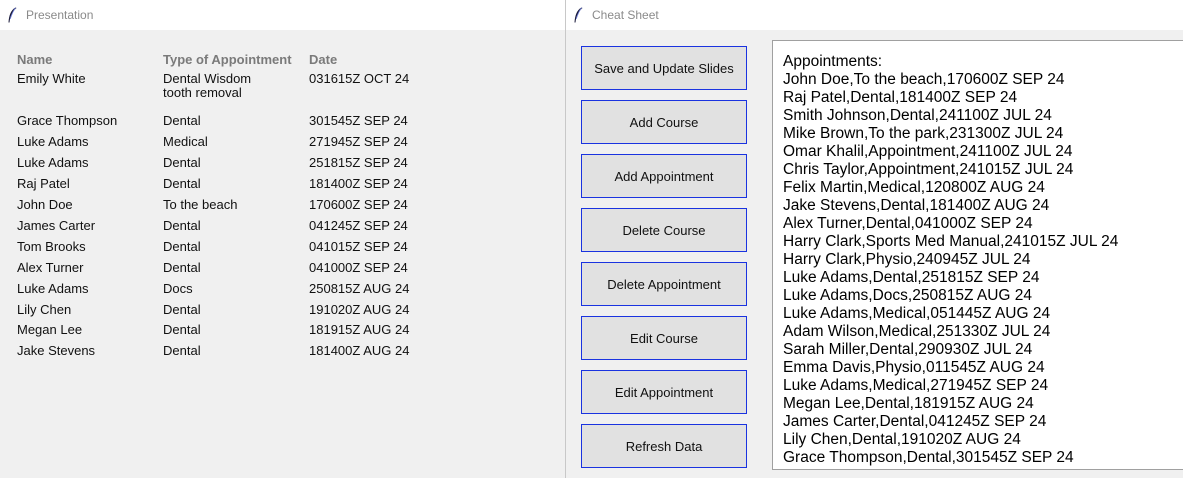  What do you see at coordinates (664, 446) in the screenshot?
I see `refresh-data-button: Refresh Data` at bounding box center [664, 446].